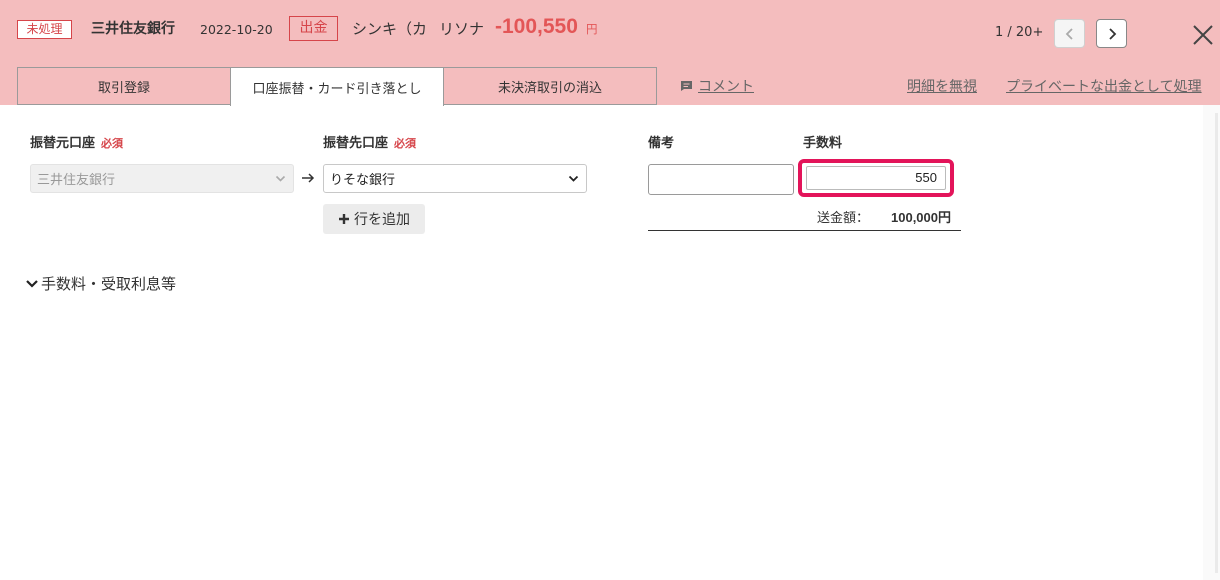 This screenshot has height=580, width=1220. What do you see at coordinates (1216, 343) in the screenshot?
I see `scrollbar-thumb` at bounding box center [1216, 343].